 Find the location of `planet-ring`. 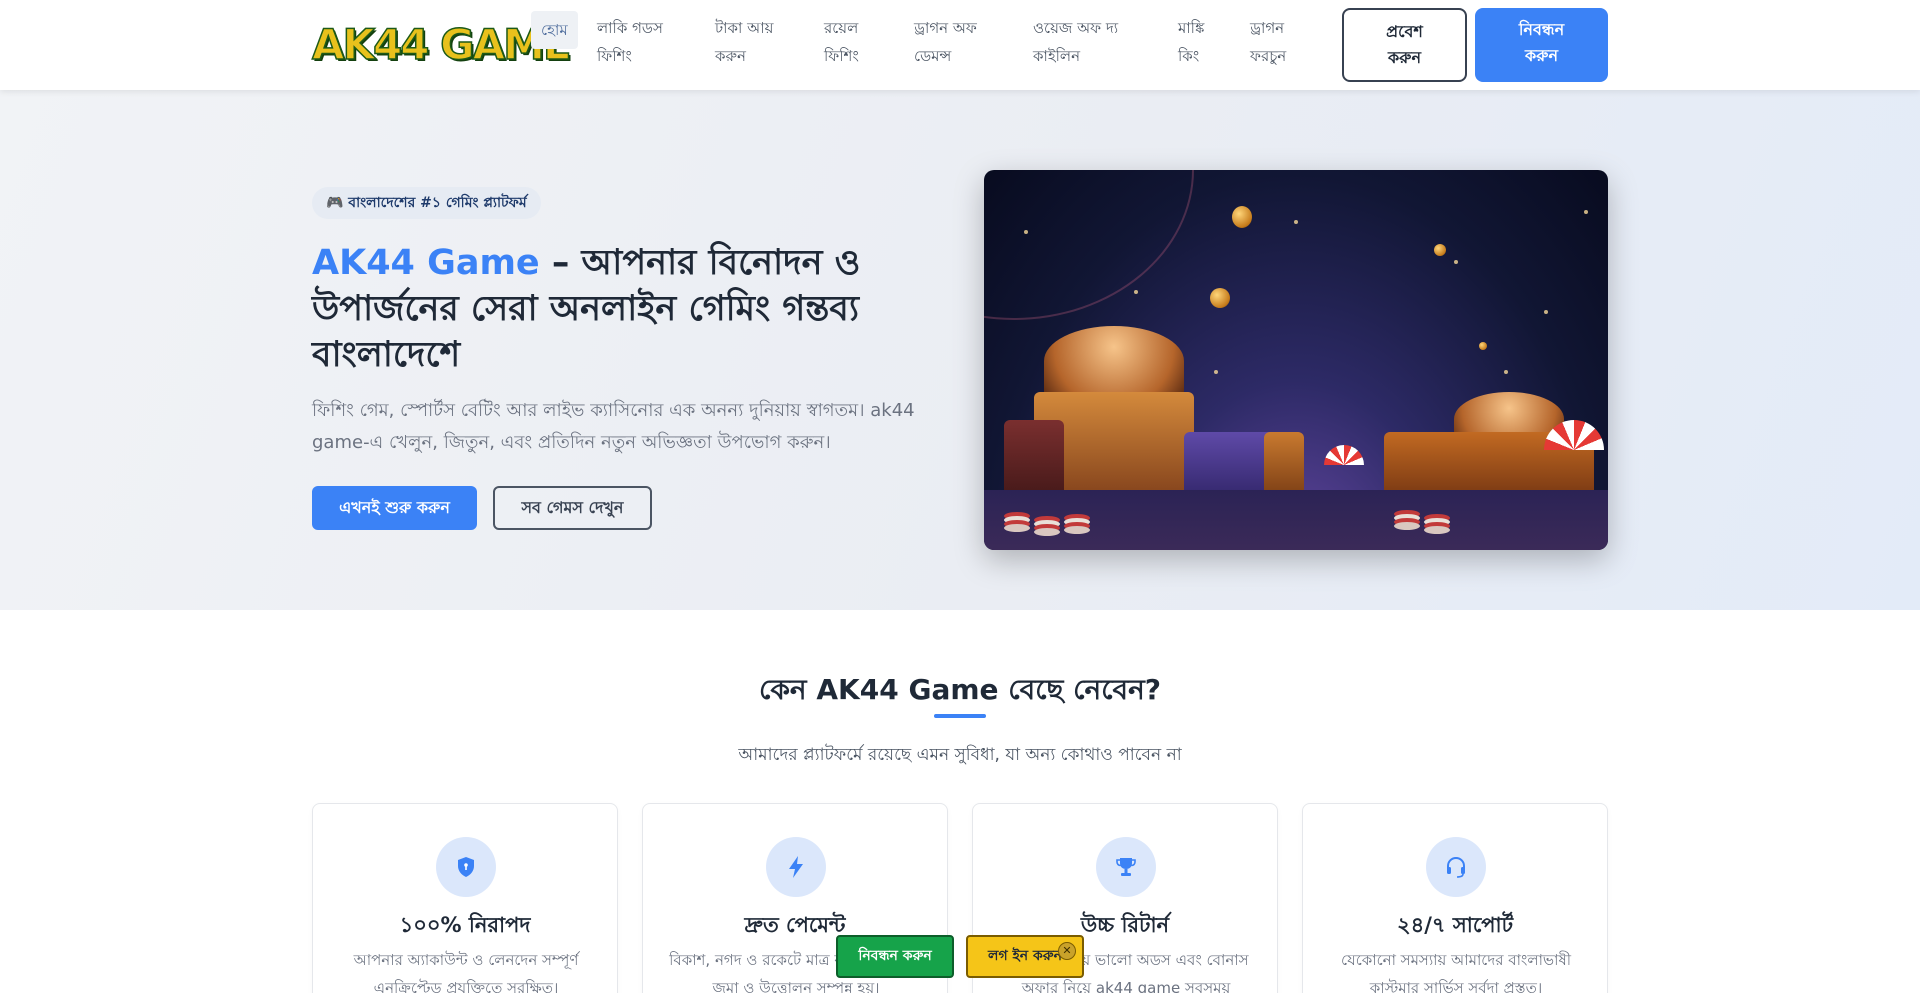

planet-ring is located at coordinates (1089, 245).